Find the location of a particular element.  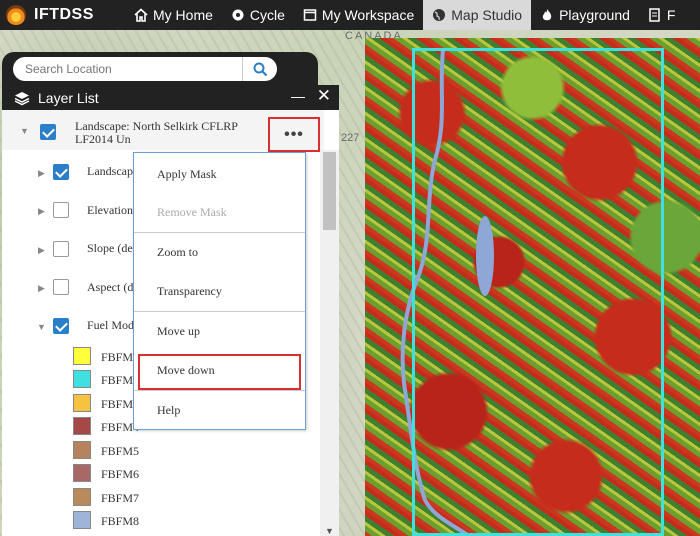

menu-item-help: Help is located at coordinates (219, 410).